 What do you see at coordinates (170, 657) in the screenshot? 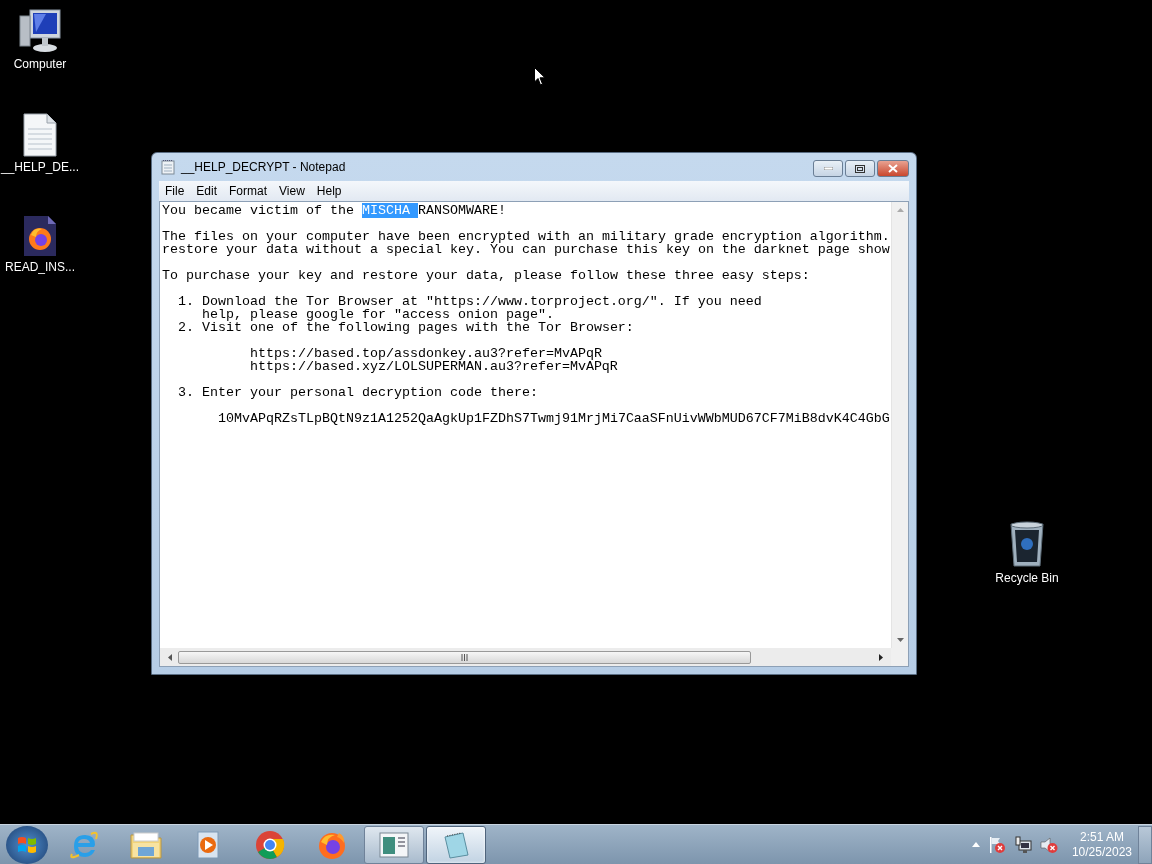
I see `scroll-left-arrow-icon` at bounding box center [170, 657].